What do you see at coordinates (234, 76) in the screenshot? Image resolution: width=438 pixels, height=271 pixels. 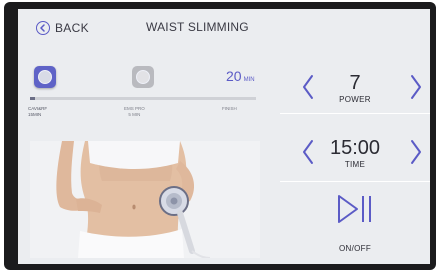 I see `minutes-value: 20` at bounding box center [234, 76].